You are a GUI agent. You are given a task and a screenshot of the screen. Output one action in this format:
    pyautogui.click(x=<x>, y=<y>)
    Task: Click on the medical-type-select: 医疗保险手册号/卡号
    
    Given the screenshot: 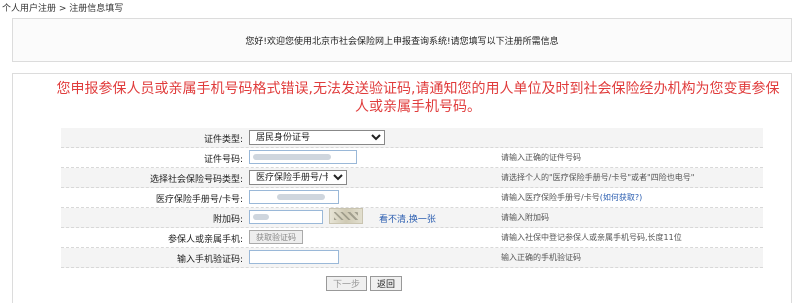 What is the action you would take?
    pyautogui.click(x=298, y=177)
    